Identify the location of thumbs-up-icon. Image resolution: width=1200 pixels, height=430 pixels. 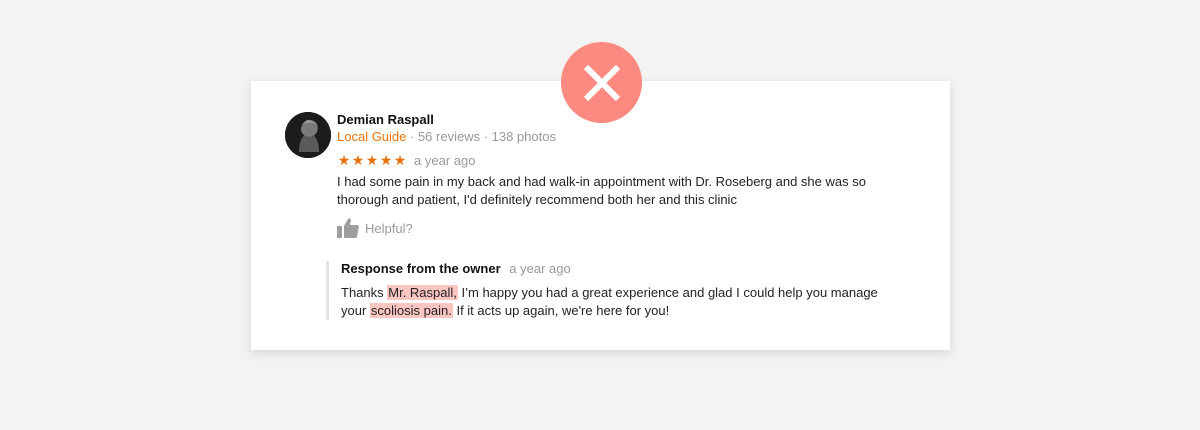
(348, 228).